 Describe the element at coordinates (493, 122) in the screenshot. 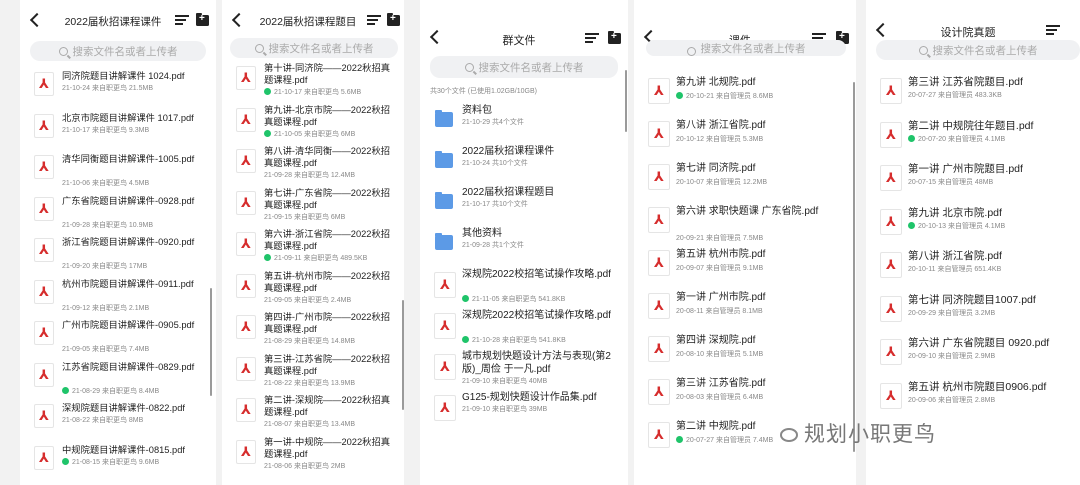

I see `file-meta: 21-10-29 共4个文件` at that location.